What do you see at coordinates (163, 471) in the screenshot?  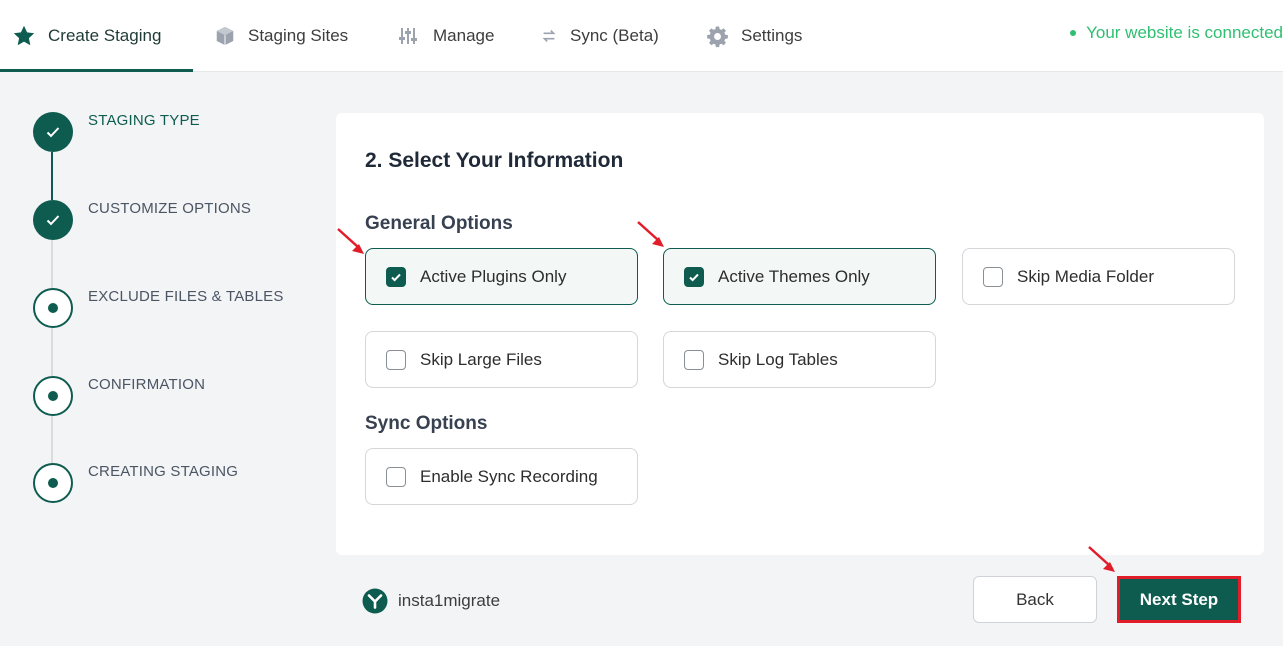 I see `step-label: CREATING STAGING` at bounding box center [163, 471].